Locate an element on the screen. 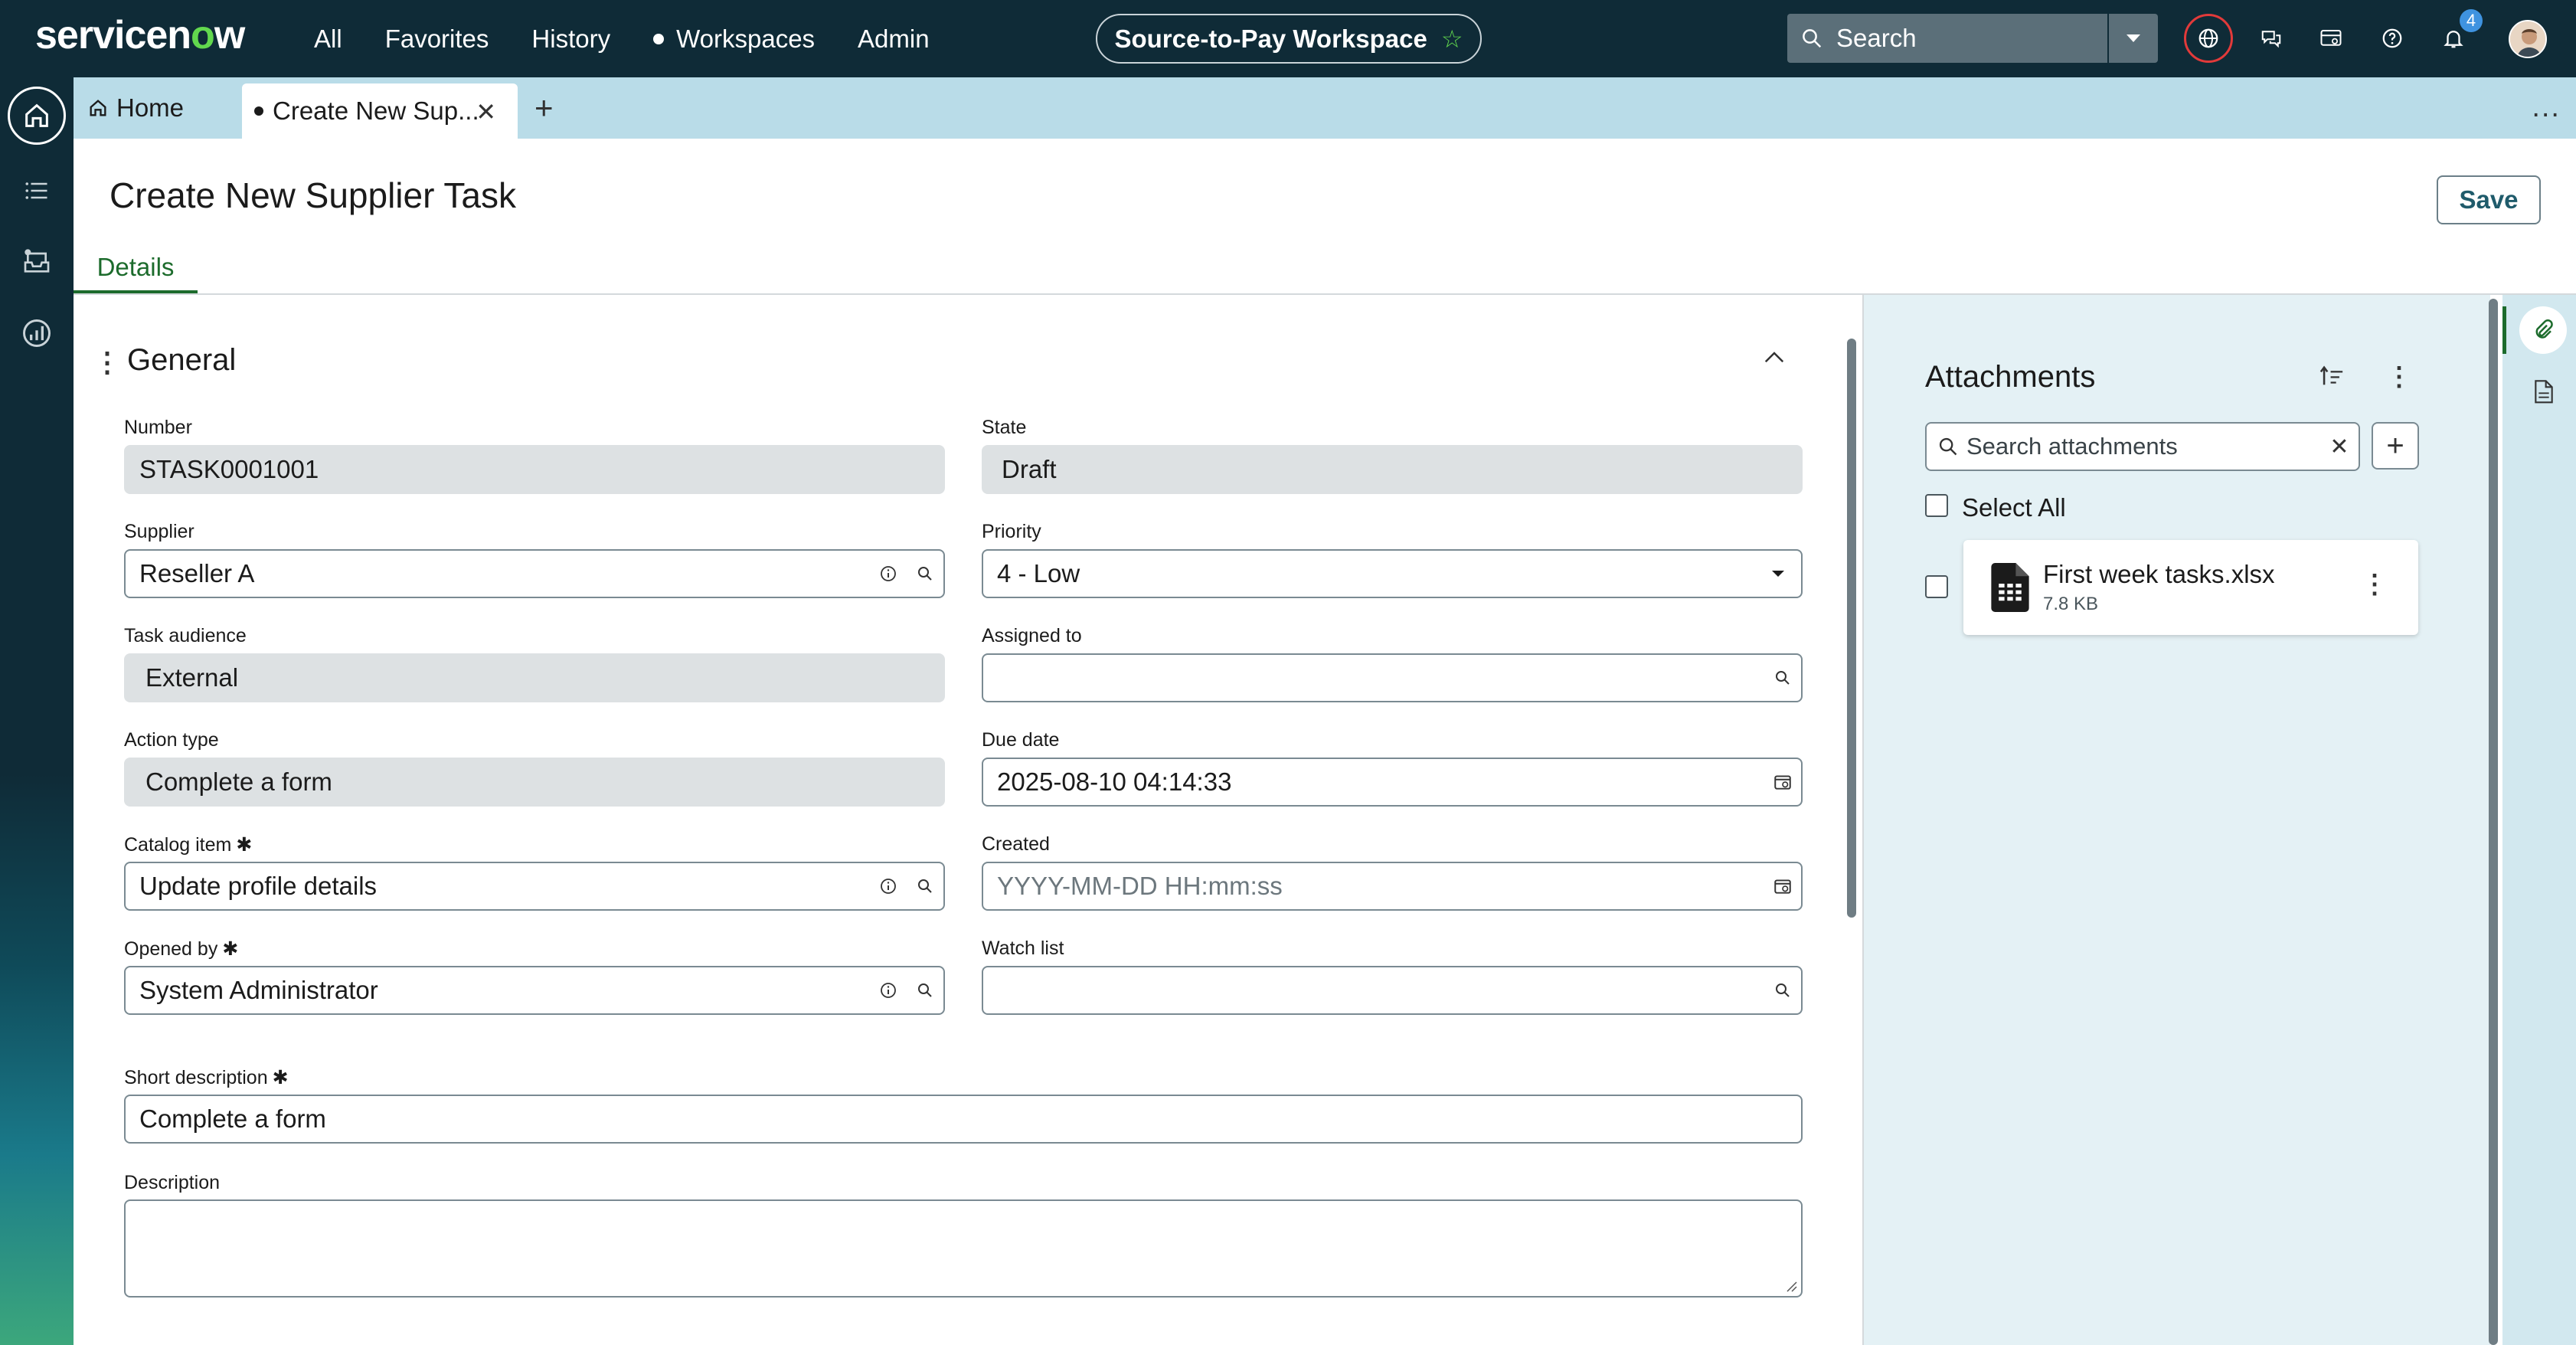 The height and width of the screenshot is (1345, 2576). watch-list-label: Watch list is located at coordinates (1023, 948).